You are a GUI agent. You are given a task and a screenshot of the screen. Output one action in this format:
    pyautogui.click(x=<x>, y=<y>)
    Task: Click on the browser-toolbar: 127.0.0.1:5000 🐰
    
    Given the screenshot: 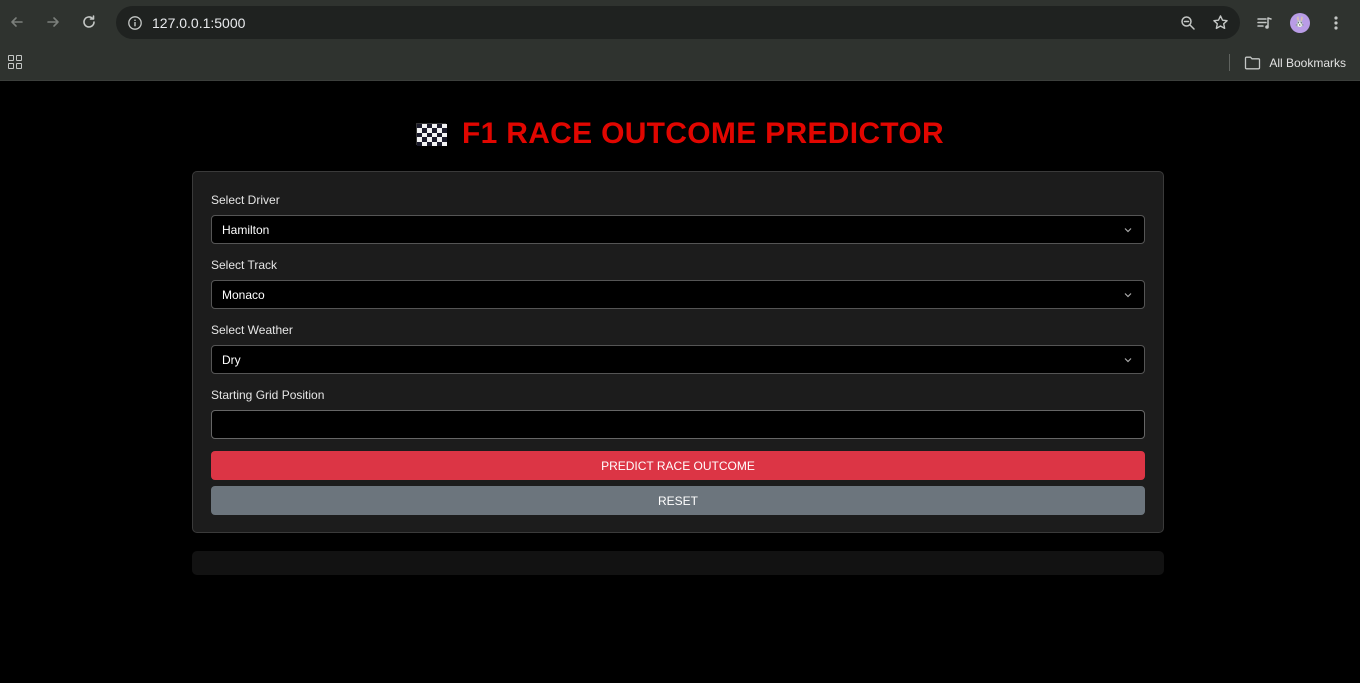 What is the action you would take?
    pyautogui.click(x=680, y=22)
    